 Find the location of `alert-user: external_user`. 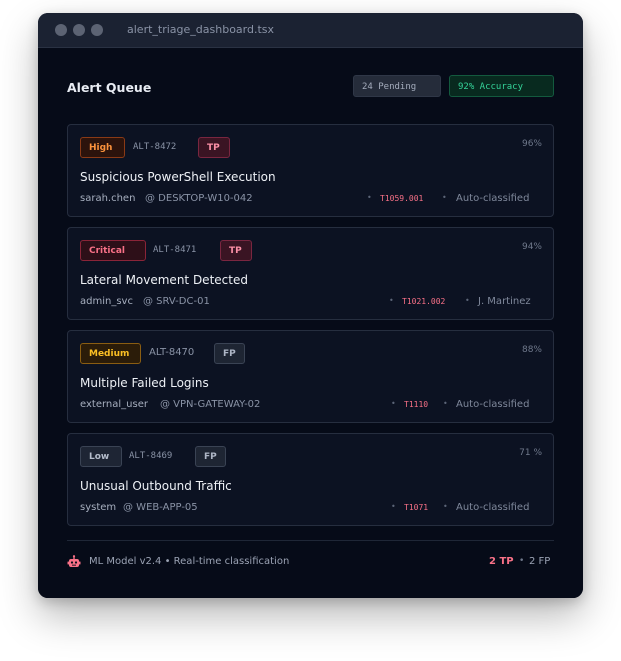

alert-user: external_user is located at coordinates (114, 404).